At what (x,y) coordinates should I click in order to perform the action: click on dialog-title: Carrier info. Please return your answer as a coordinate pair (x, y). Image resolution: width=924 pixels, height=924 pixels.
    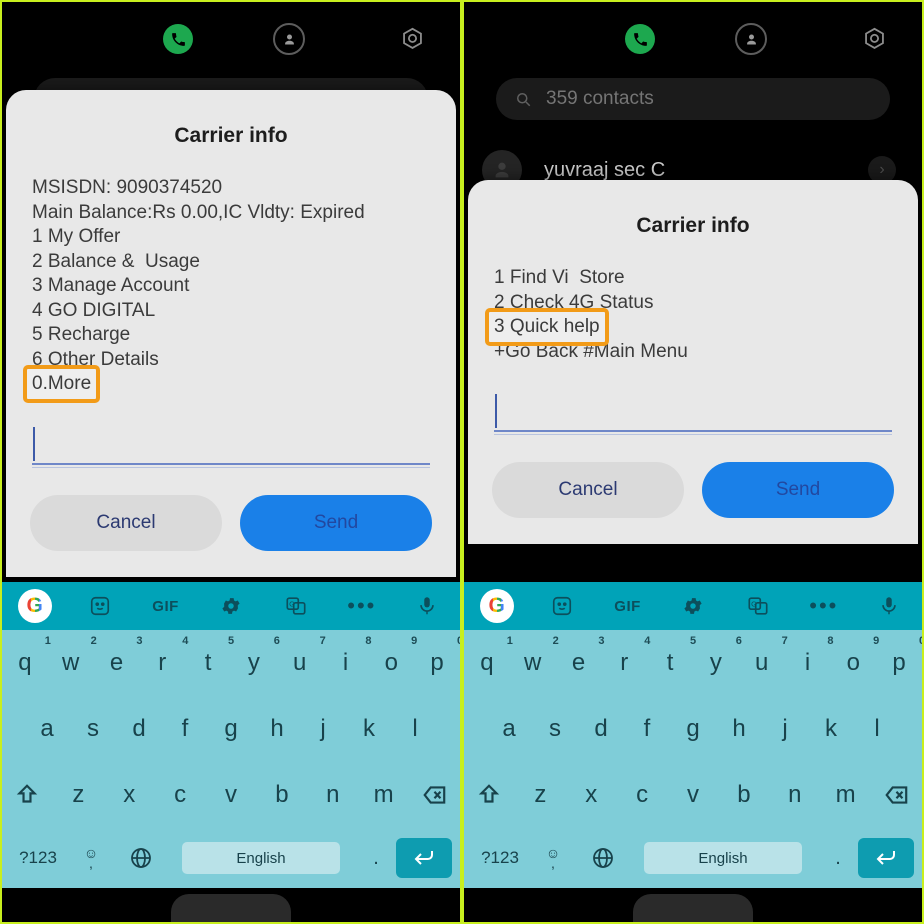
    Looking at the image, I should click on (231, 135).